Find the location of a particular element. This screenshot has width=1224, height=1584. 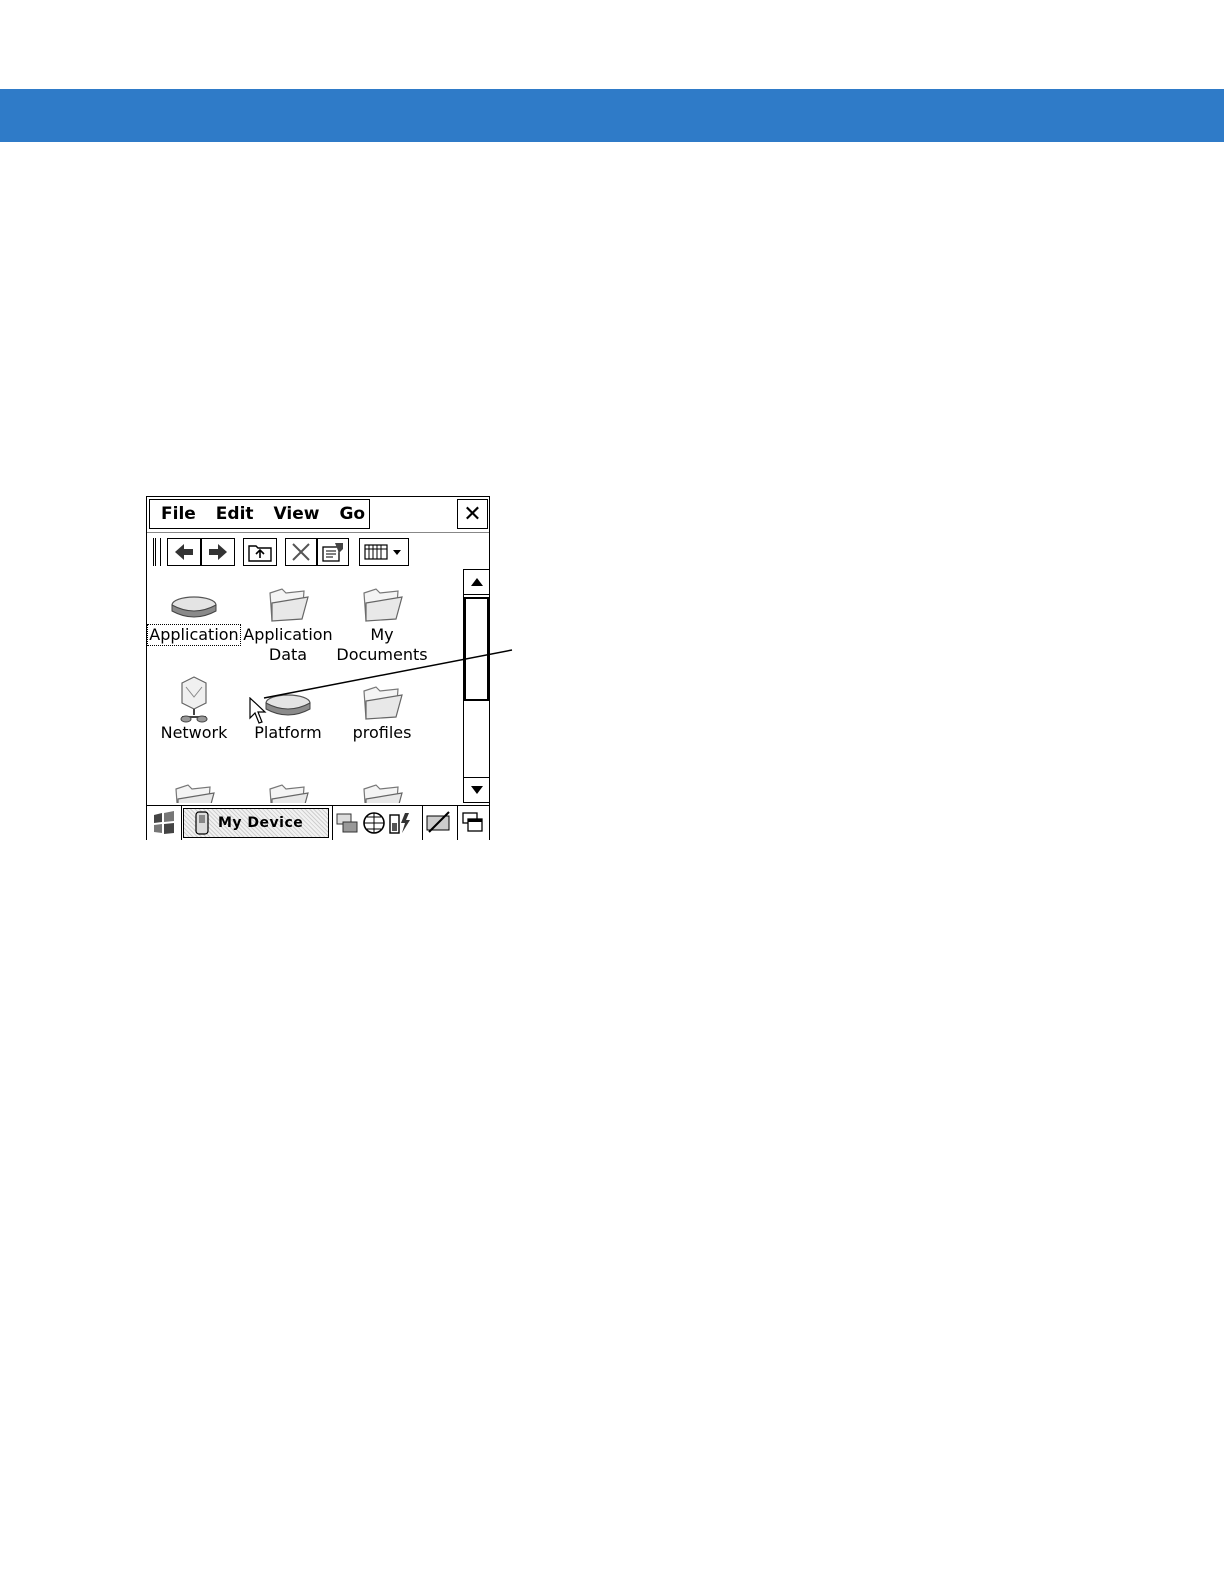

item-label: Data is located at coordinates (288, 654).